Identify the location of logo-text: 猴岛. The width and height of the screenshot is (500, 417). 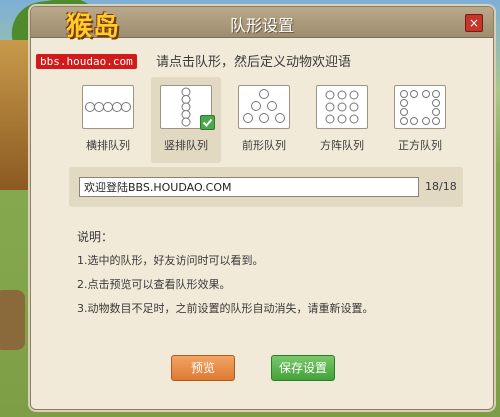
(93, 27).